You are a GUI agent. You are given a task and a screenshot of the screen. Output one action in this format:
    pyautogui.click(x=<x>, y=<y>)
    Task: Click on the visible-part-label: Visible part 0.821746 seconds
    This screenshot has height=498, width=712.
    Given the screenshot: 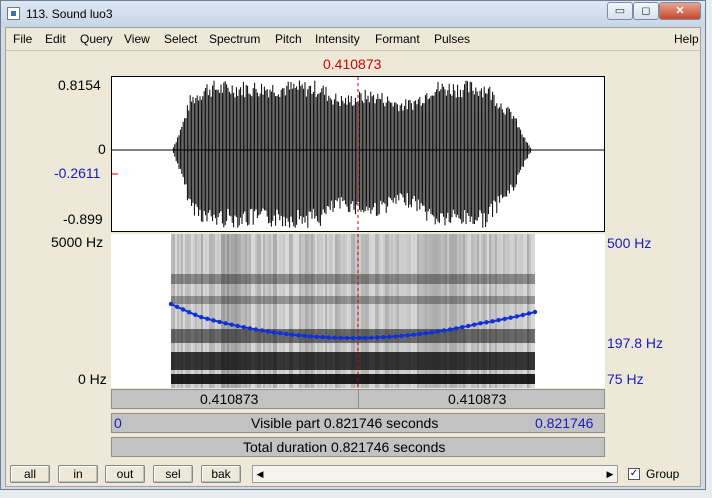 What is the action you would take?
    pyautogui.click(x=345, y=423)
    